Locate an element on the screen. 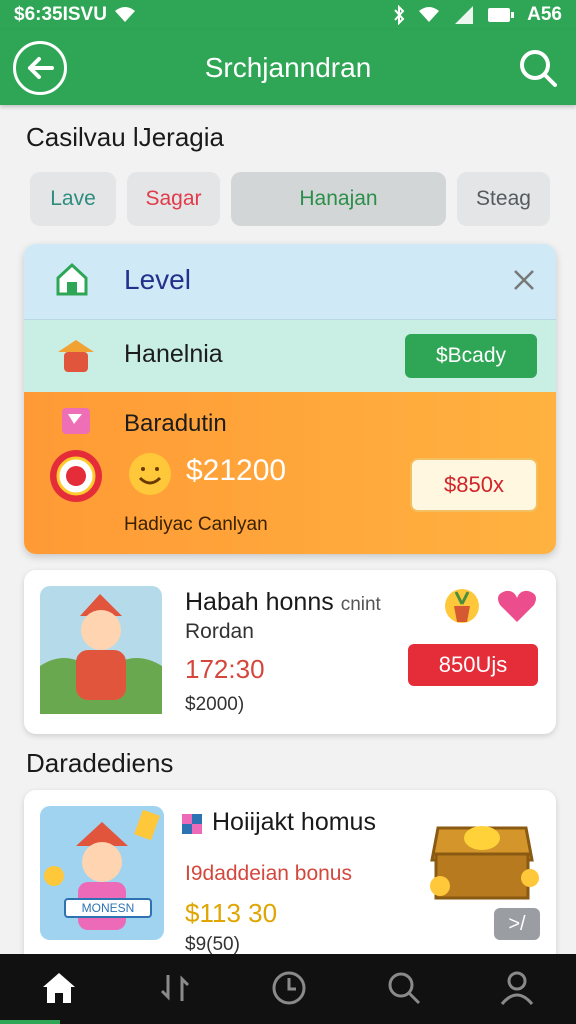 This screenshot has height=1024, width=576. card2-arrow-button: >/ is located at coordinates (517, 924).